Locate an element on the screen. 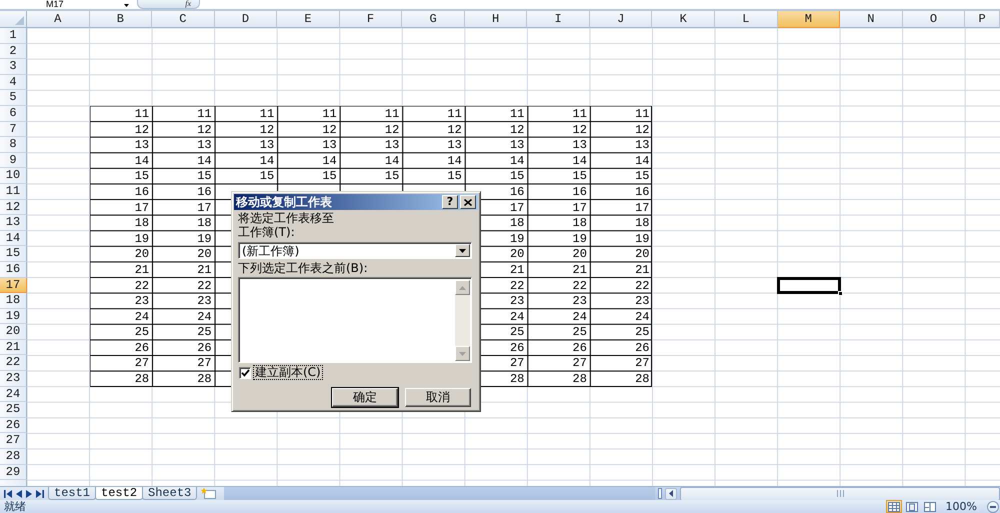 The height and width of the screenshot is (513, 1000). column-header: H is located at coordinates (496, 19).